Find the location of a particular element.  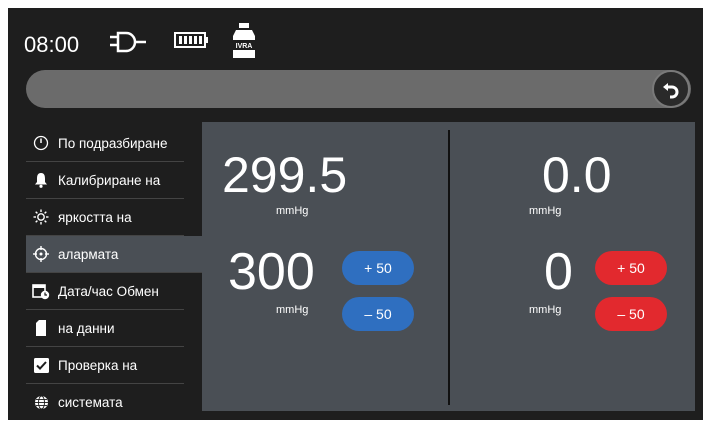

menu-item-alarm: алармата is located at coordinates (114, 254).